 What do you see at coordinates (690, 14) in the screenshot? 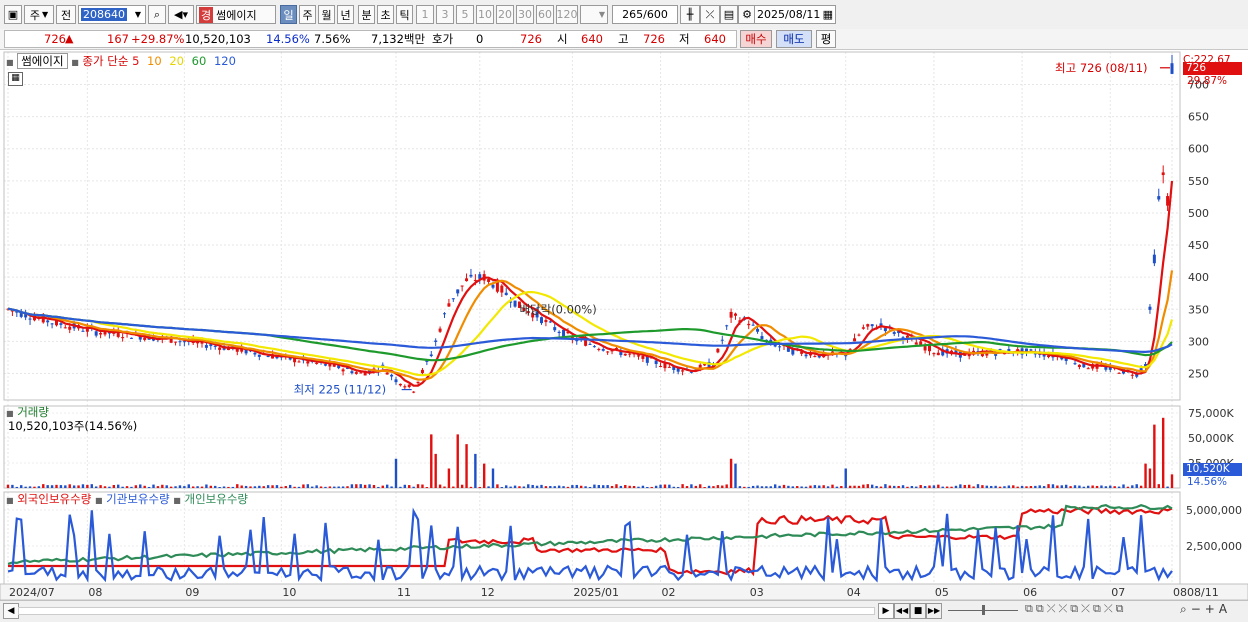
I see `chart-type-icon: ╫` at bounding box center [690, 14].